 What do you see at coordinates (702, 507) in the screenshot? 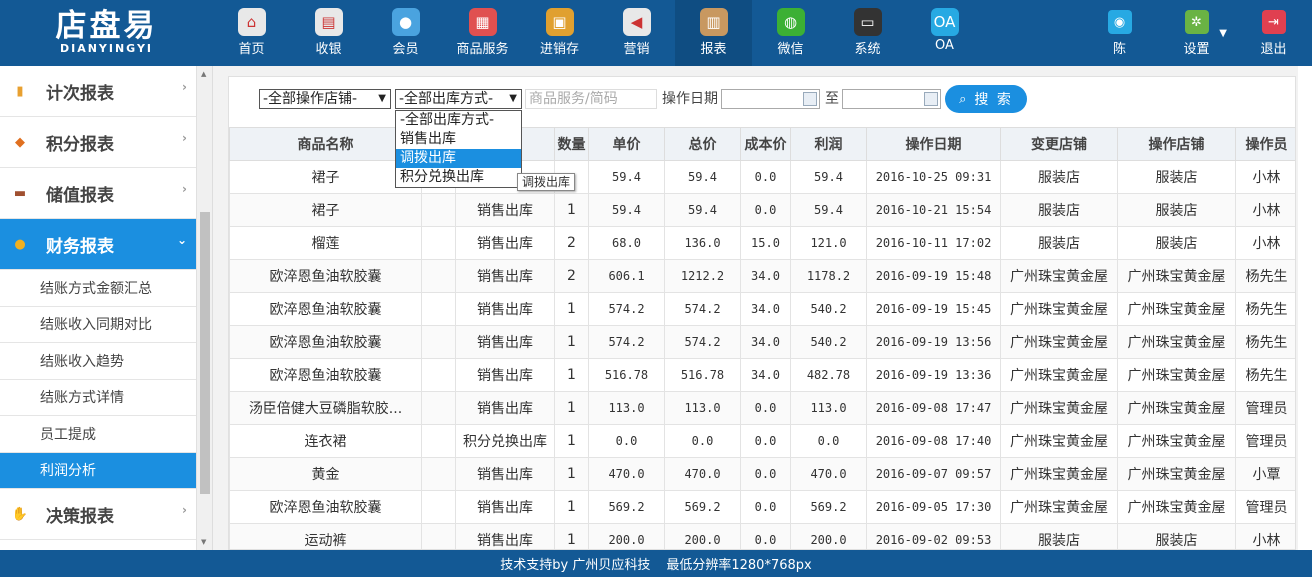
I see `table-cell: 569.2` at bounding box center [702, 507].